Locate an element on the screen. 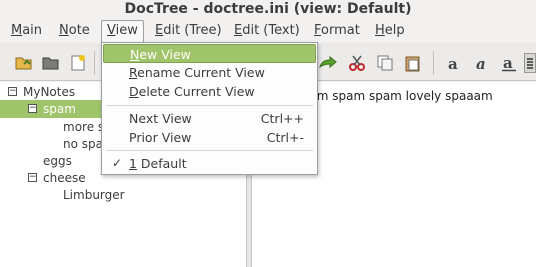 This screenshot has width=536, height=267. menu-view-label: iew is located at coordinates (126, 30).